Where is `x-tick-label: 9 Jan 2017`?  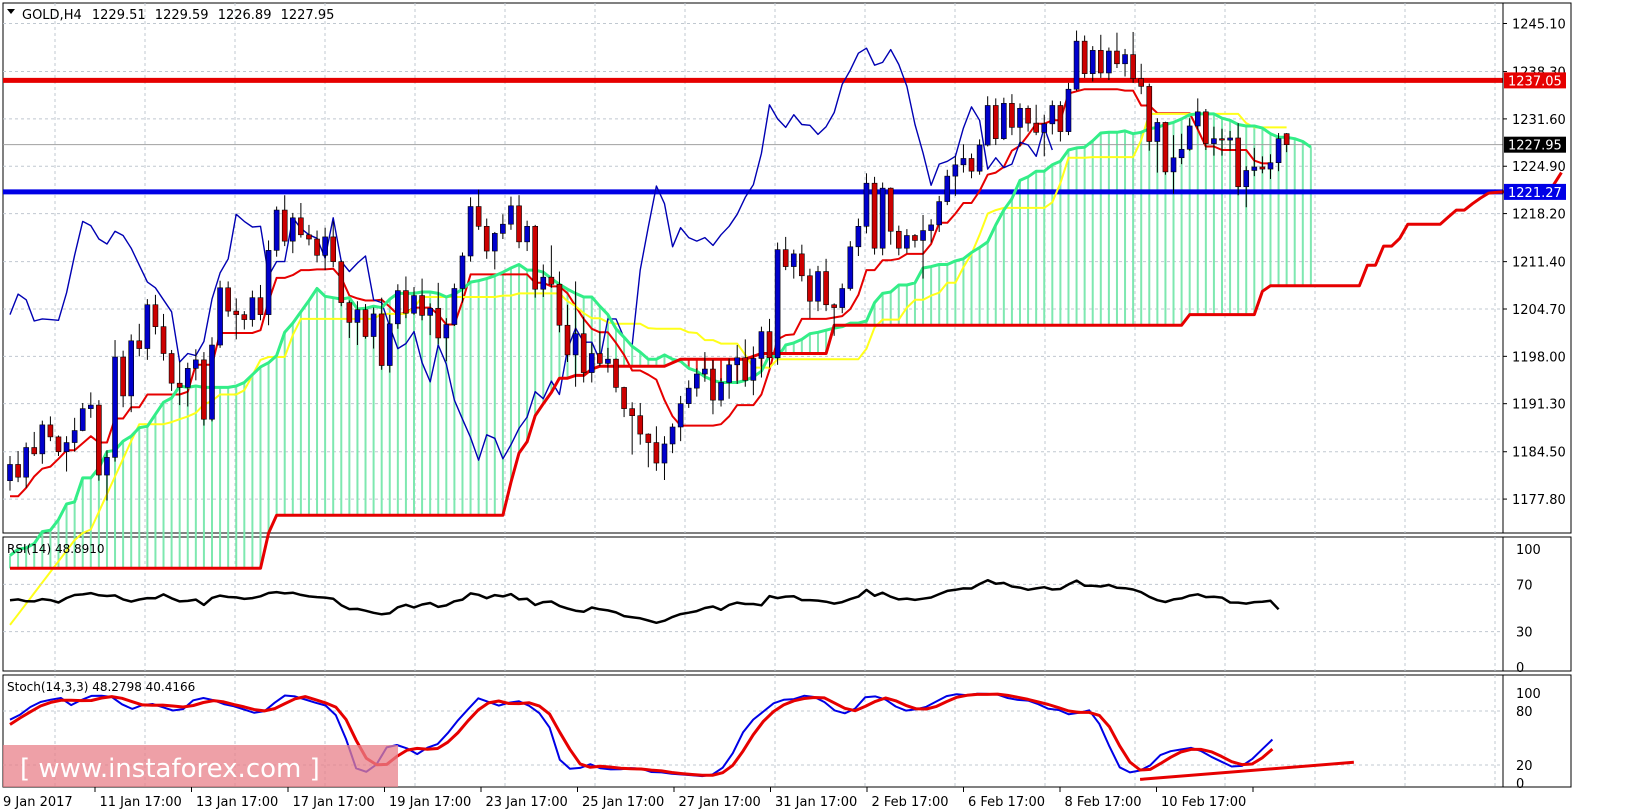 x-tick-label: 9 Jan 2017 is located at coordinates (38, 802).